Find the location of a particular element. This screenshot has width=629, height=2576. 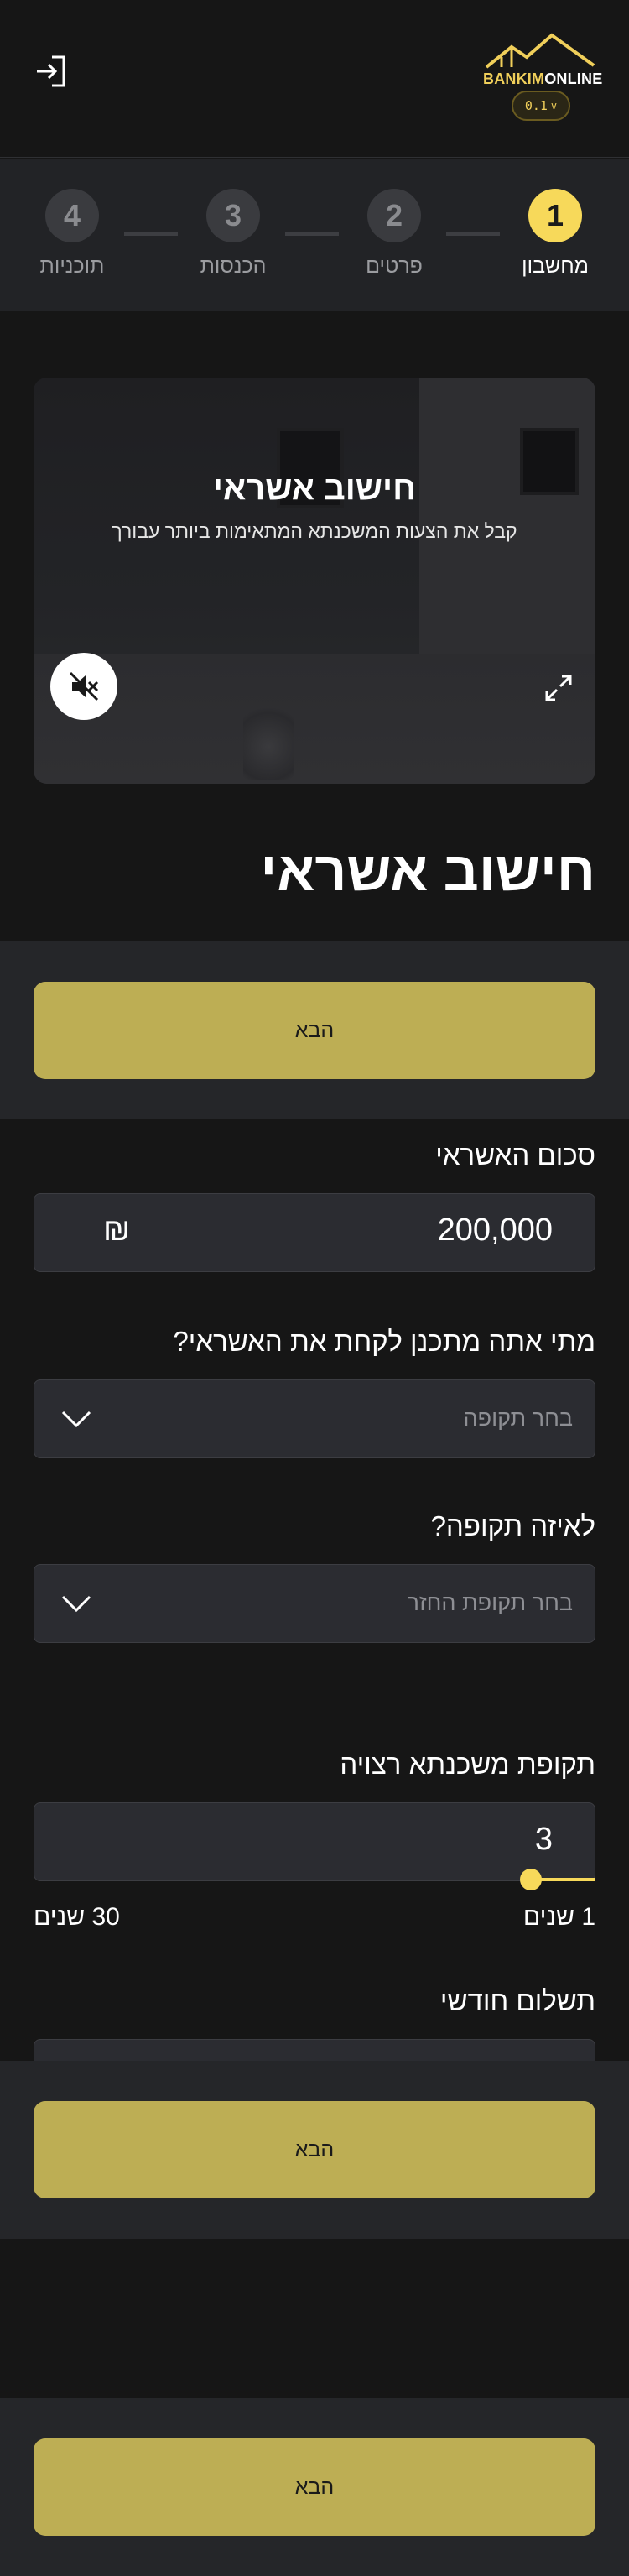

progress-stepper: 1 מחשבון 2 פרטים 3 הכנסות 4 תוכניות is located at coordinates (314, 235).